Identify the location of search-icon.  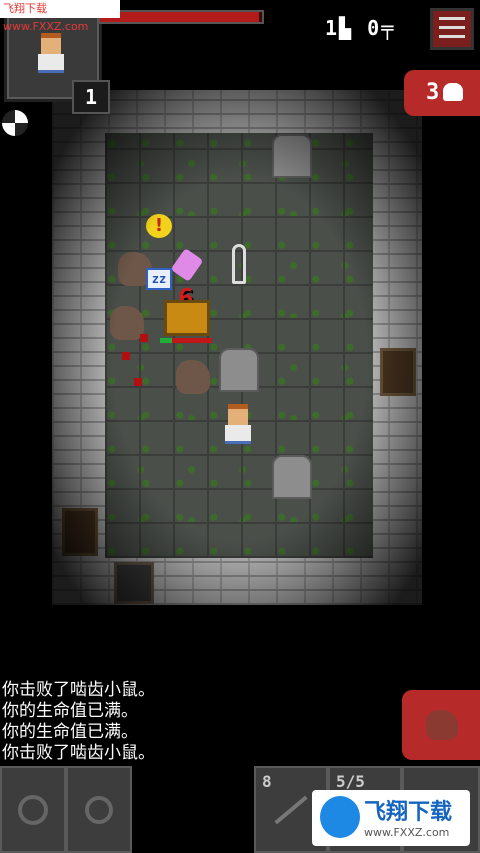
(99, 809).